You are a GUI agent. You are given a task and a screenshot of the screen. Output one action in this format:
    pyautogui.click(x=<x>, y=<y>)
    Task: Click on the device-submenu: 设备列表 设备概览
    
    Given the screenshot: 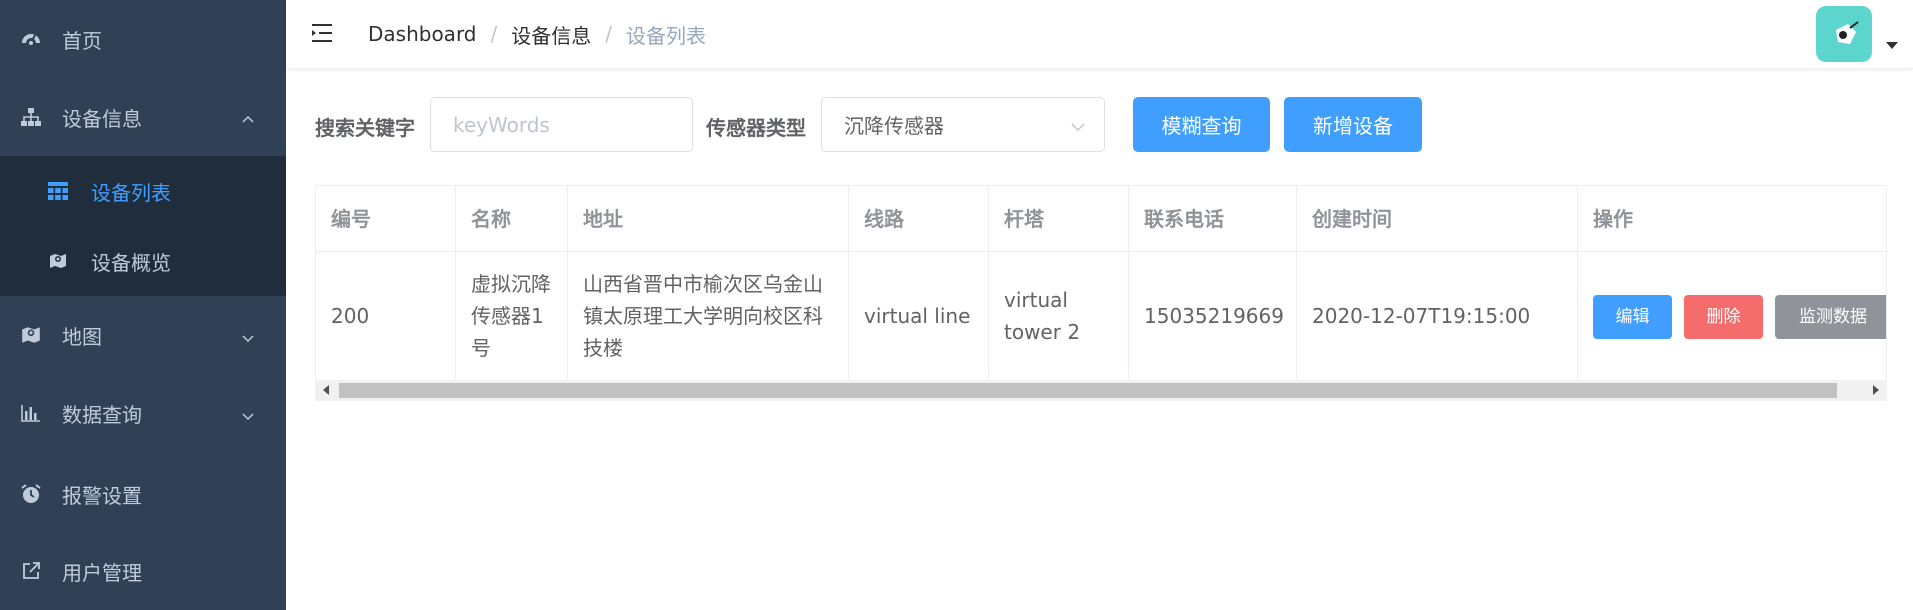 What is the action you would take?
    pyautogui.click(x=143, y=226)
    